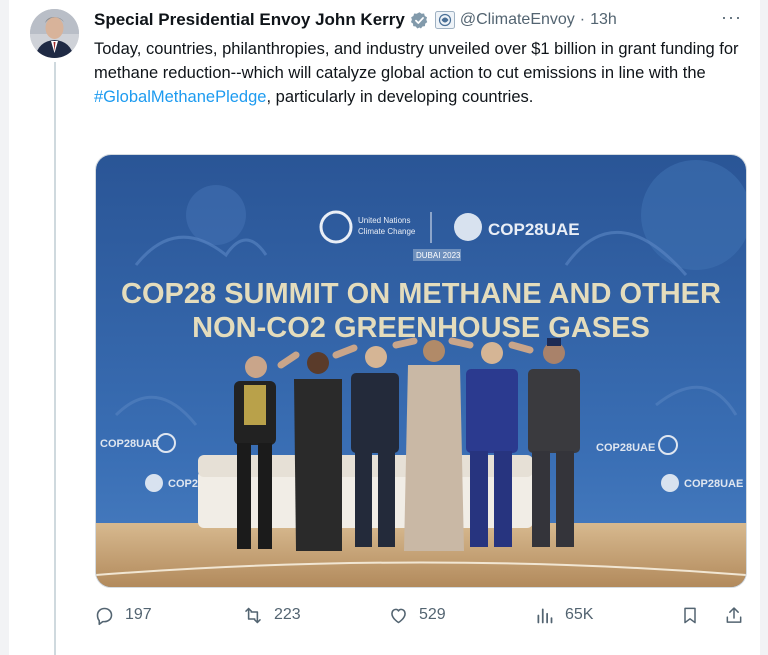 Image resolution: width=768 pixels, height=655 pixels. What do you see at coordinates (579, 614) in the screenshot?
I see `views-count: 65K` at bounding box center [579, 614].